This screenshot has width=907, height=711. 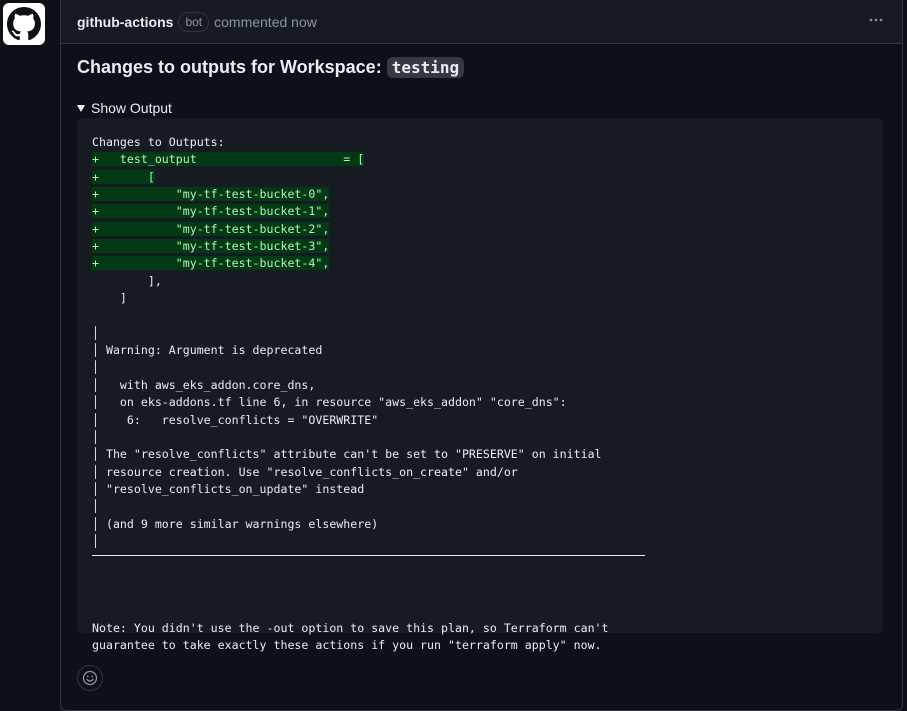 I want to click on code-line-text: + "my-tf-test-bucket-0",, so click(x=211, y=194).